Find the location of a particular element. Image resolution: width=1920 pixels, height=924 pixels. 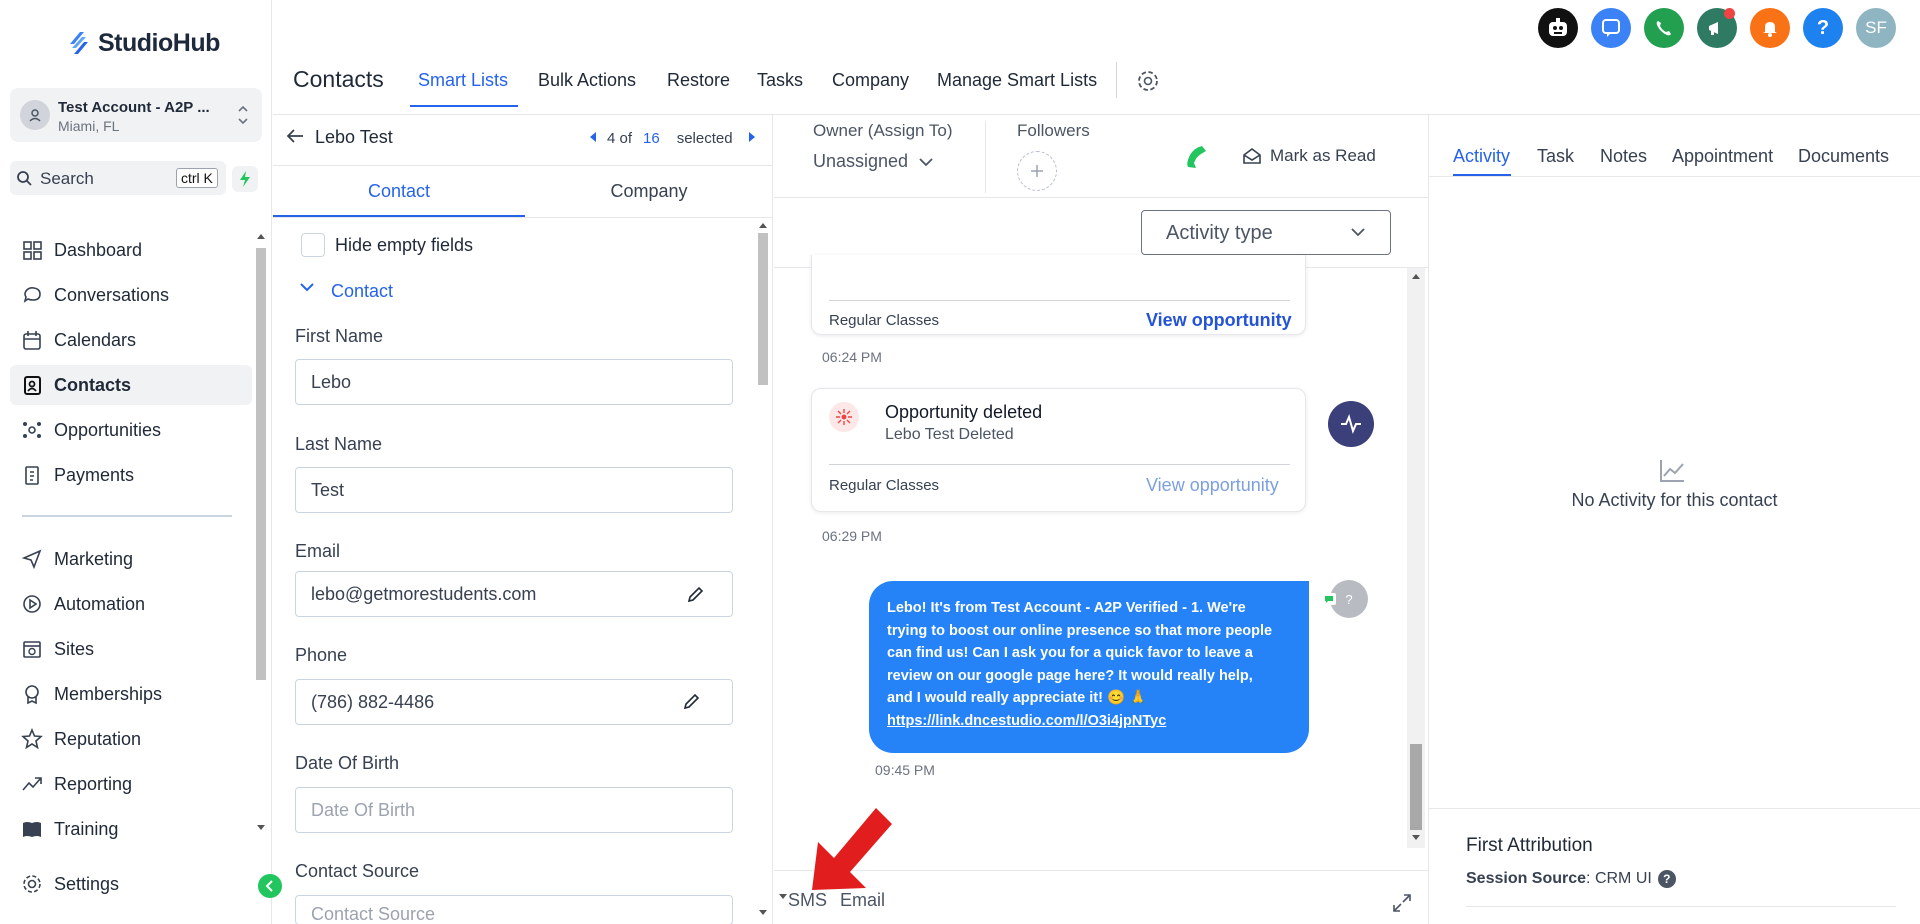

empty-activity-text: No Activity for this contact is located at coordinates (1674, 500).